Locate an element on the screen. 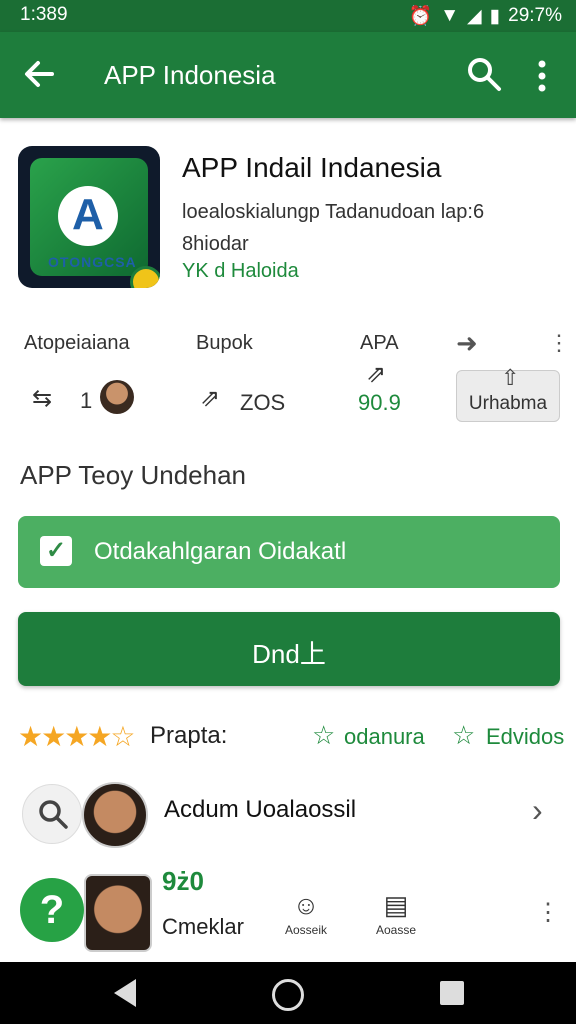  recycle-icon: ⇗ is located at coordinates (210, 398).